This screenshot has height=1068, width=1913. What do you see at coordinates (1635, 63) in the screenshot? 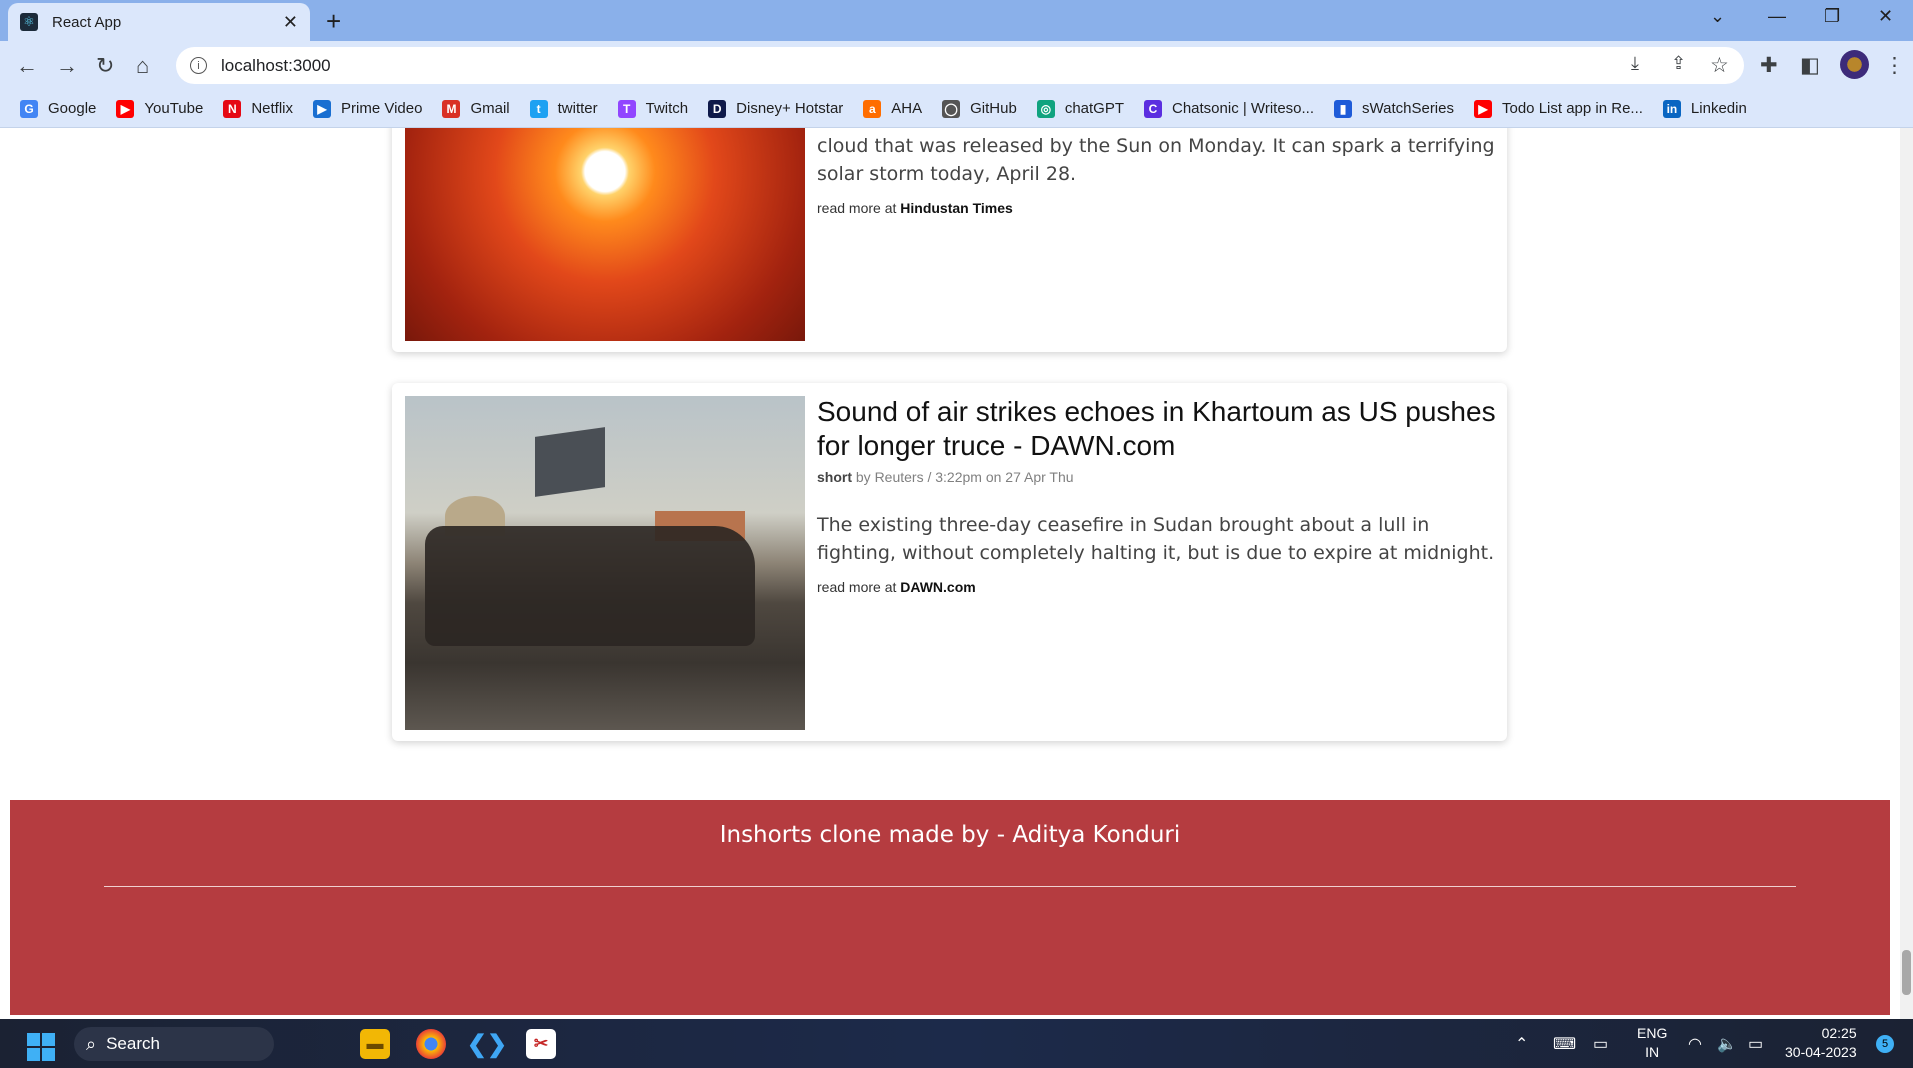
I see `install-icon: ⤓` at bounding box center [1635, 63].